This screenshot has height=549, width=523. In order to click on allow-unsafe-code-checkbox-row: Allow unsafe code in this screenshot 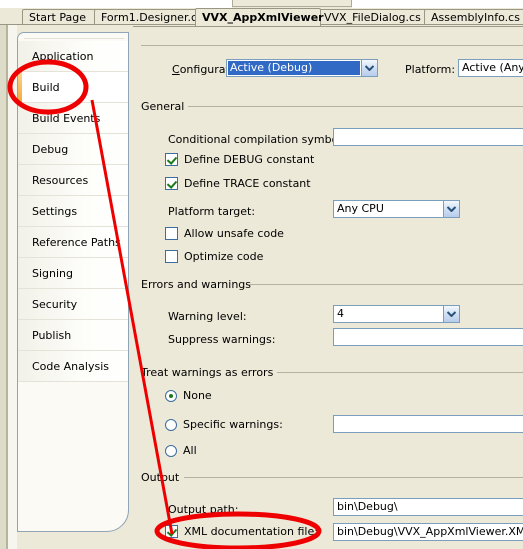, I will do `click(224, 233)`.